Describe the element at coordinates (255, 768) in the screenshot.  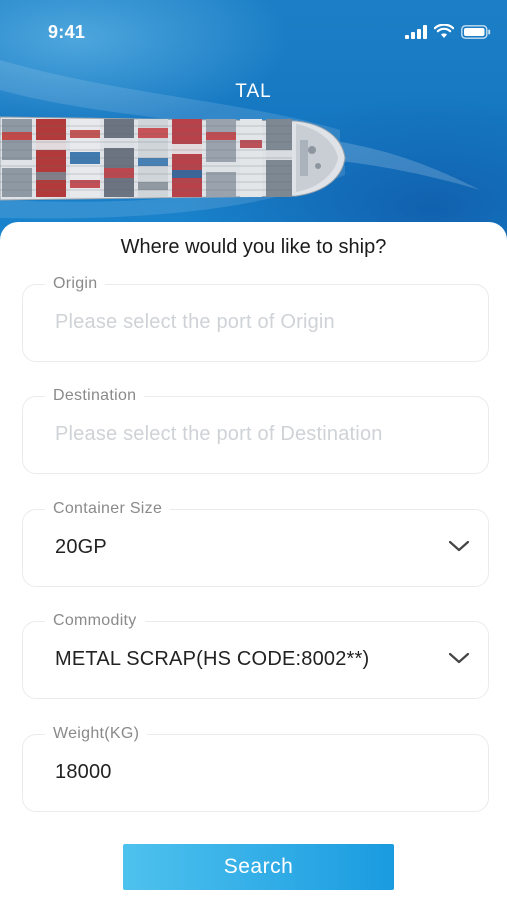
I see `weight-input: Weight(KG) 18000` at that location.